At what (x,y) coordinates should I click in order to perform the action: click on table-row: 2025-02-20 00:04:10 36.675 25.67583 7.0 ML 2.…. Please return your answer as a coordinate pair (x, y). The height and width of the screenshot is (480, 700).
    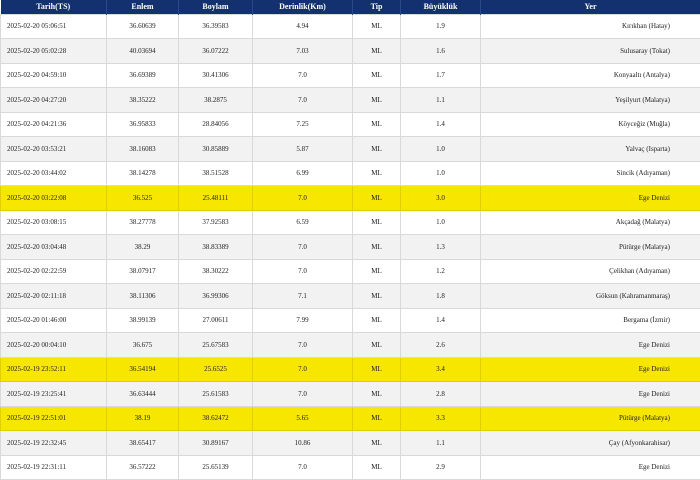
    Looking at the image, I should click on (350, 345).